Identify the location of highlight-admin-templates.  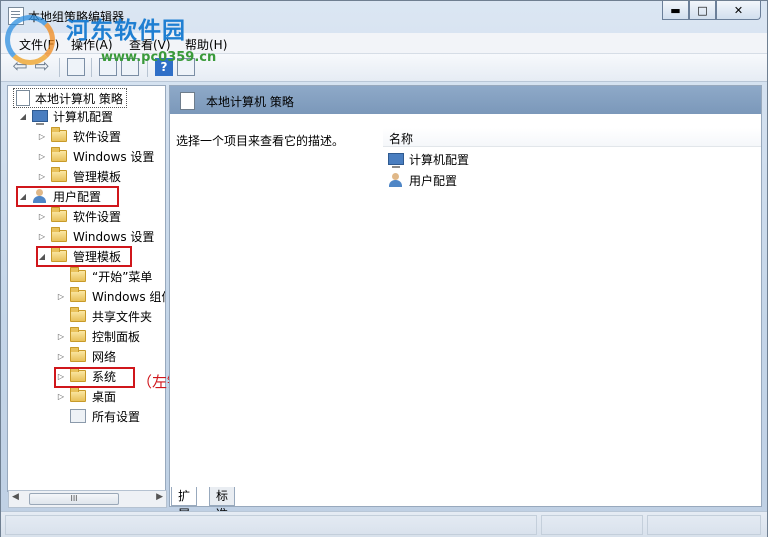
(84, 256).